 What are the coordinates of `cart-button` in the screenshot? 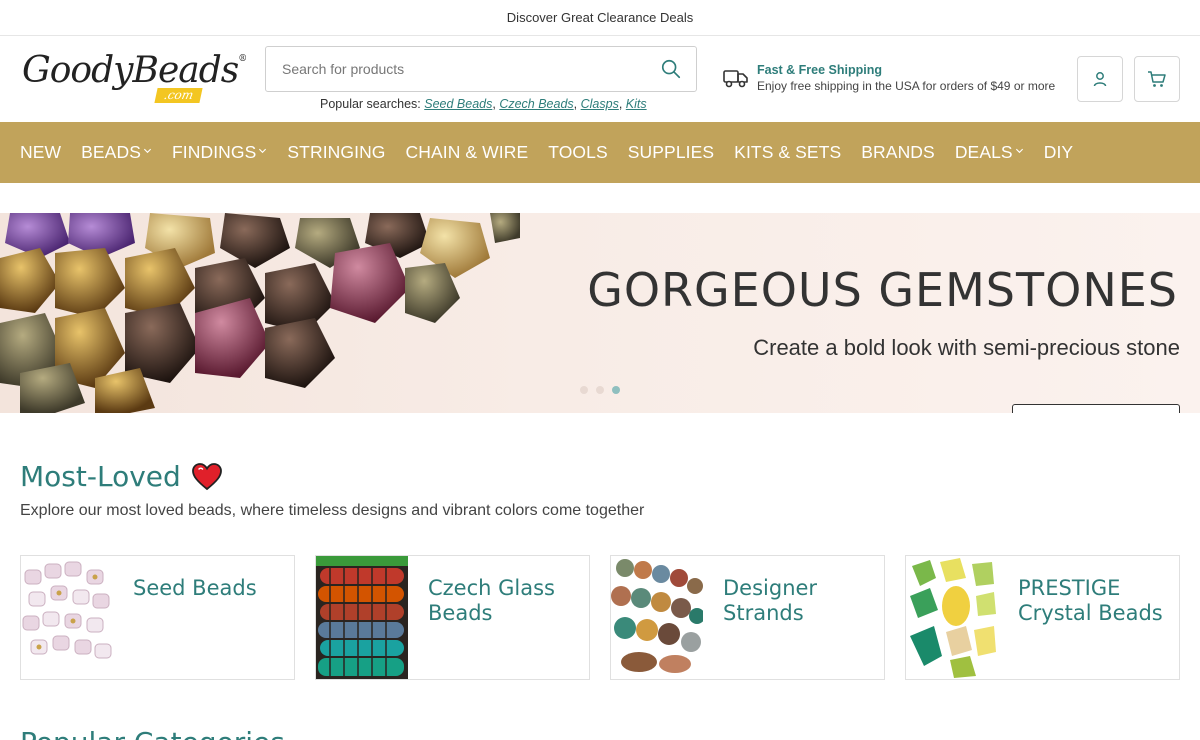 It's located at (1157, 79).